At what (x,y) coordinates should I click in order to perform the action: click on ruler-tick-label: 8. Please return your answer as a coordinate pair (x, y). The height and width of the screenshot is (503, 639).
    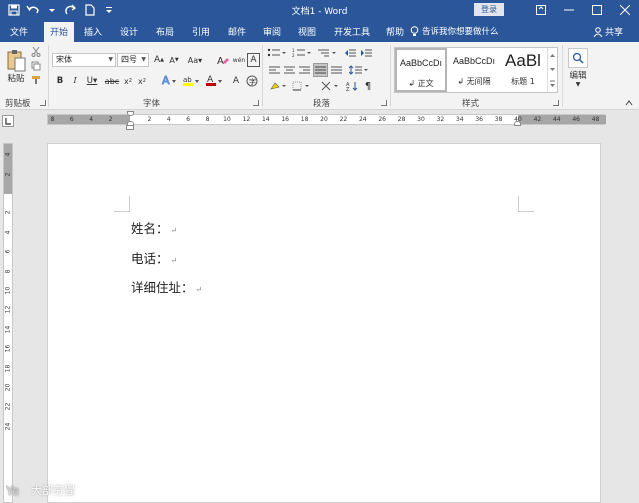
    Looking at the image, I should click on (8, 271).